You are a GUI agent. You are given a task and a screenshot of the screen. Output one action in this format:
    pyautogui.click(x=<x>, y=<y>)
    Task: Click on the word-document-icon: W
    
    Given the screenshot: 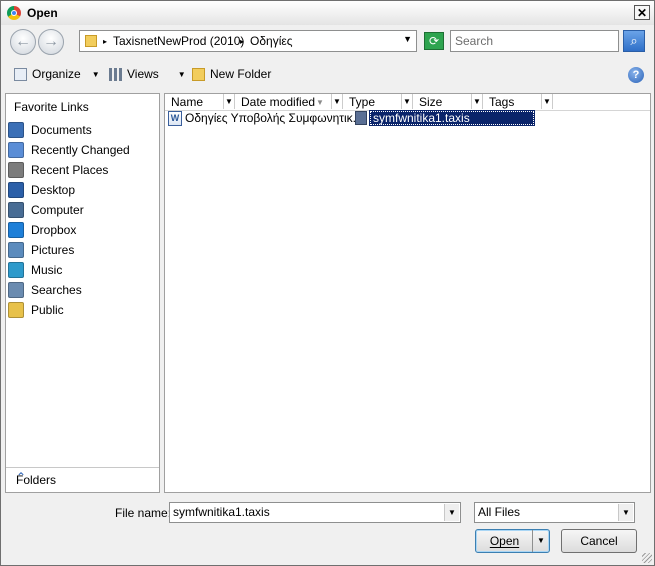 What is the action you would take?
    pyautogui.click(x=175, y=118)
    